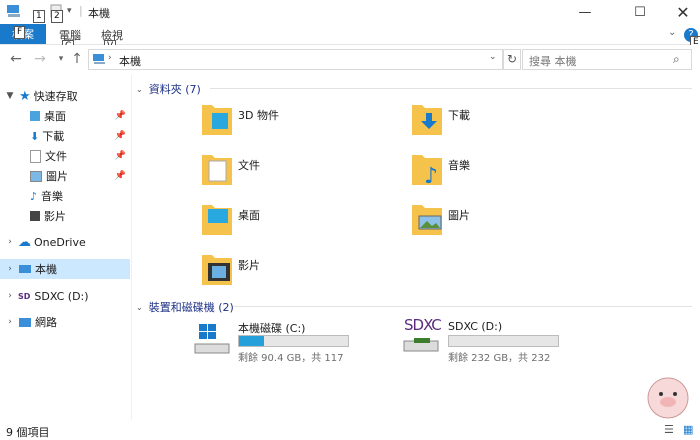  What do you see at coordinates (55, 216) in the screenshot?
I see `nav-videos-label: 影片` at bounding box center [55, 216].